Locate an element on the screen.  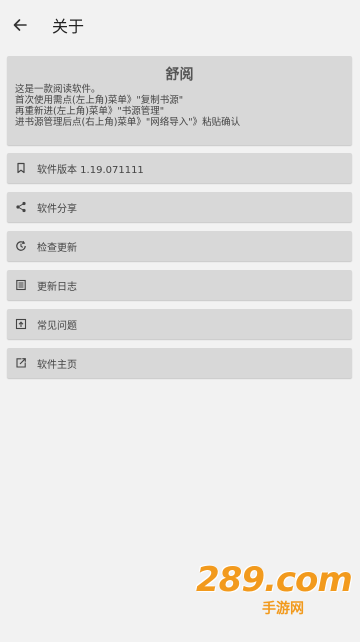
arrow-left-icon is located at coordinates (20, 25).